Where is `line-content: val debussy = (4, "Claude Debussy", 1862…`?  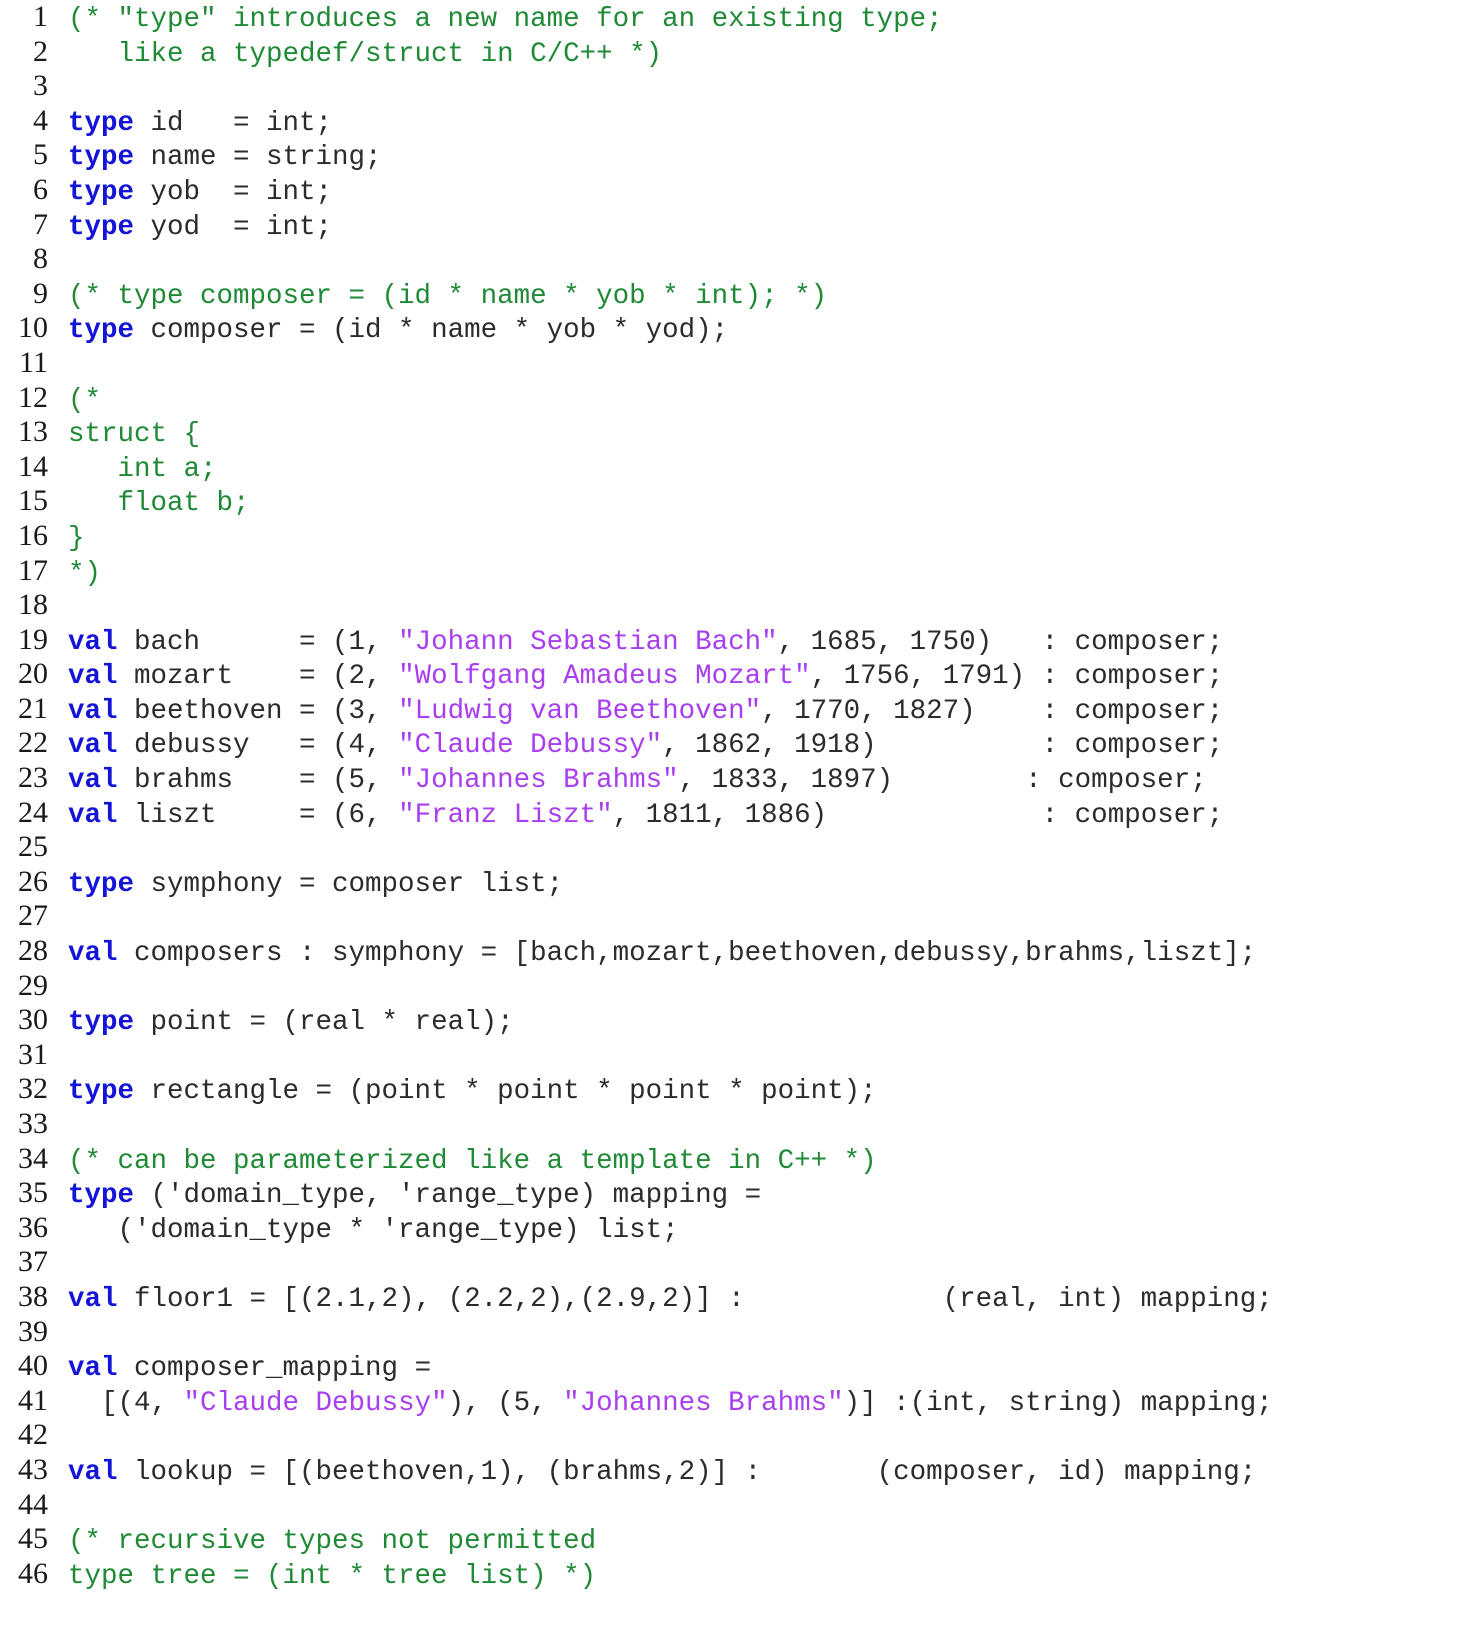
line-content: val debussy = (4, "Claude Debussy", 1862… is located at coordinates (759, 746).